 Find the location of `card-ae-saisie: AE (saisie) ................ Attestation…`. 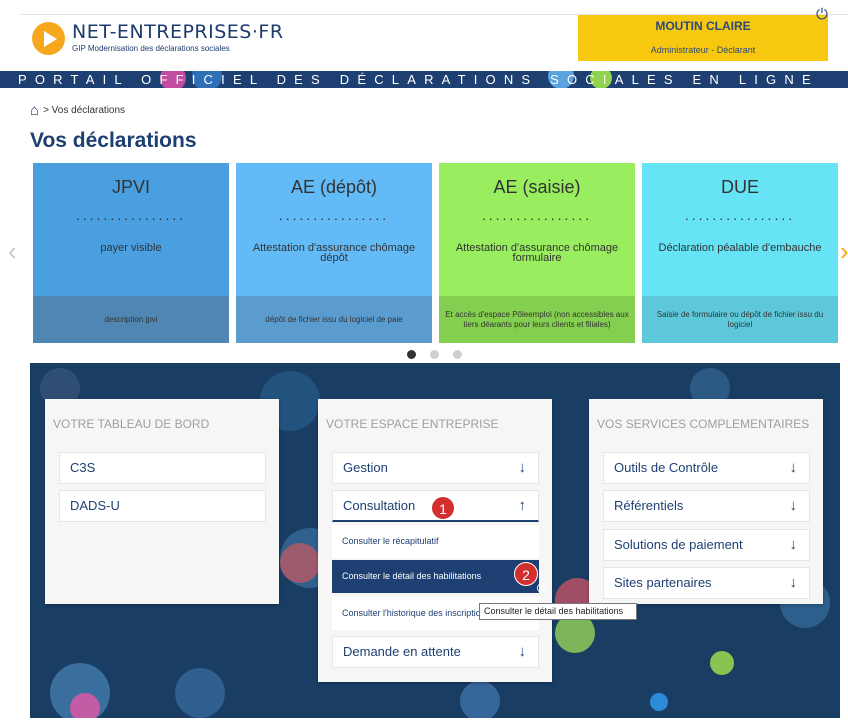

card-ae-saisie: AE (saisie) ................ Attestation… is located at coordinates (537, 253).